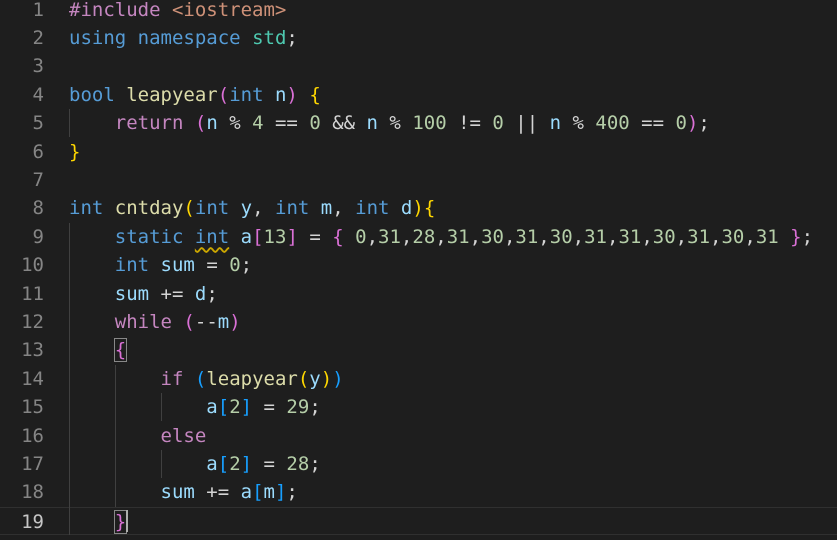 The image size is (837, 540). What do you see at coordinates (138, 436) in the screenshot?
I see `code-text: else` at bounding box center [138, 436].